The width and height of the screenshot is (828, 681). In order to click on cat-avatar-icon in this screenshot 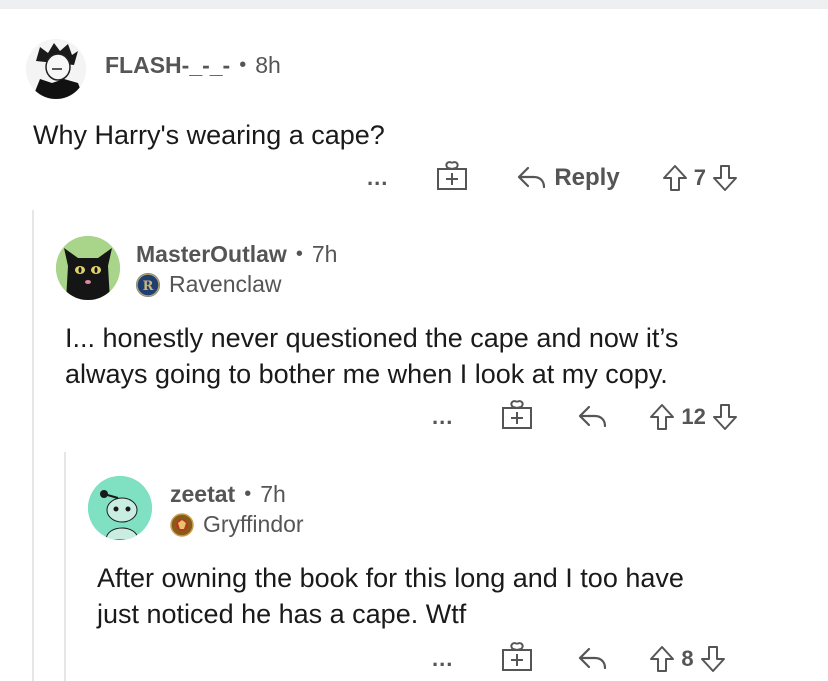, I will do `click(88, 268)`.